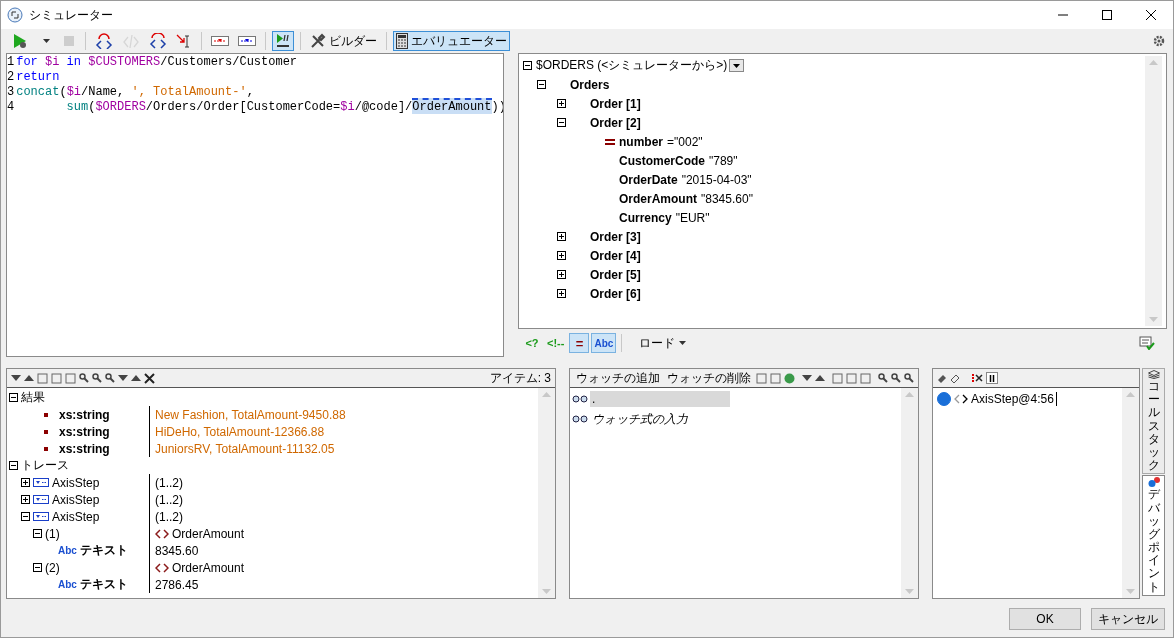 The width and height of the screenshot is (1174, 638). What do you see at coordinates (716, 179) in the screenshot?
I see `node-value: "2015-04-03"` at bounding box center [716, 179].